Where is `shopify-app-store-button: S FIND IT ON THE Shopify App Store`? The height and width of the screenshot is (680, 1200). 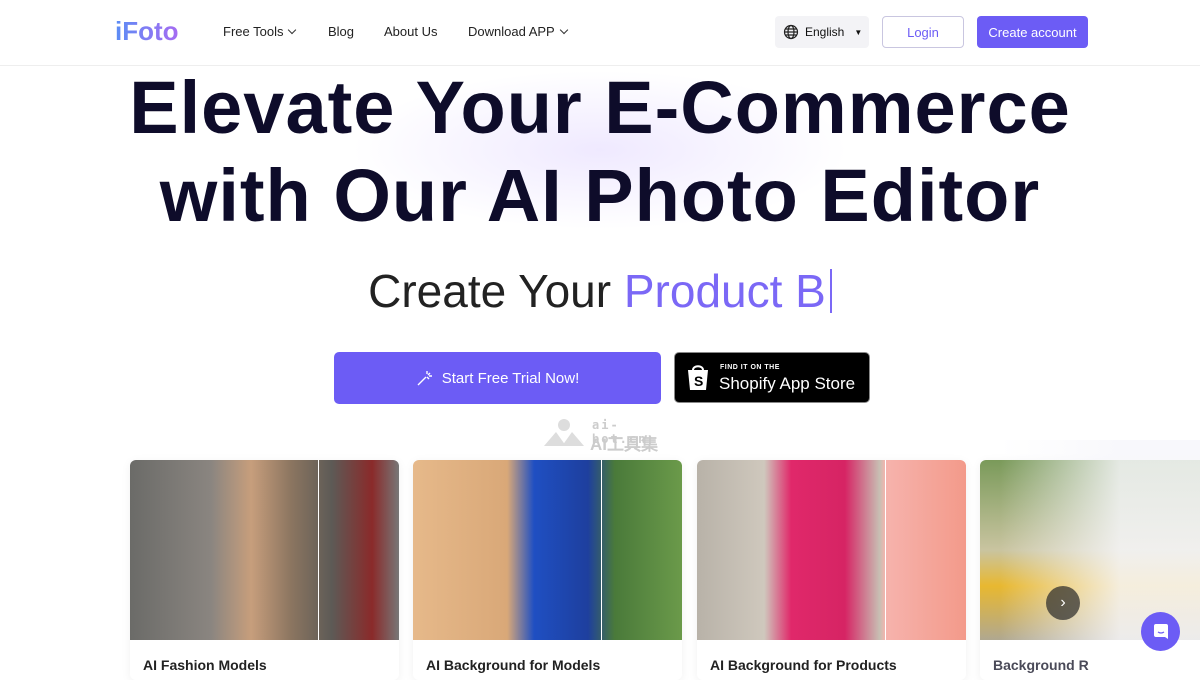 shopify-app-store-button: S FIND IT ON THE Shopify App Store is located at coordinates (772, 377).